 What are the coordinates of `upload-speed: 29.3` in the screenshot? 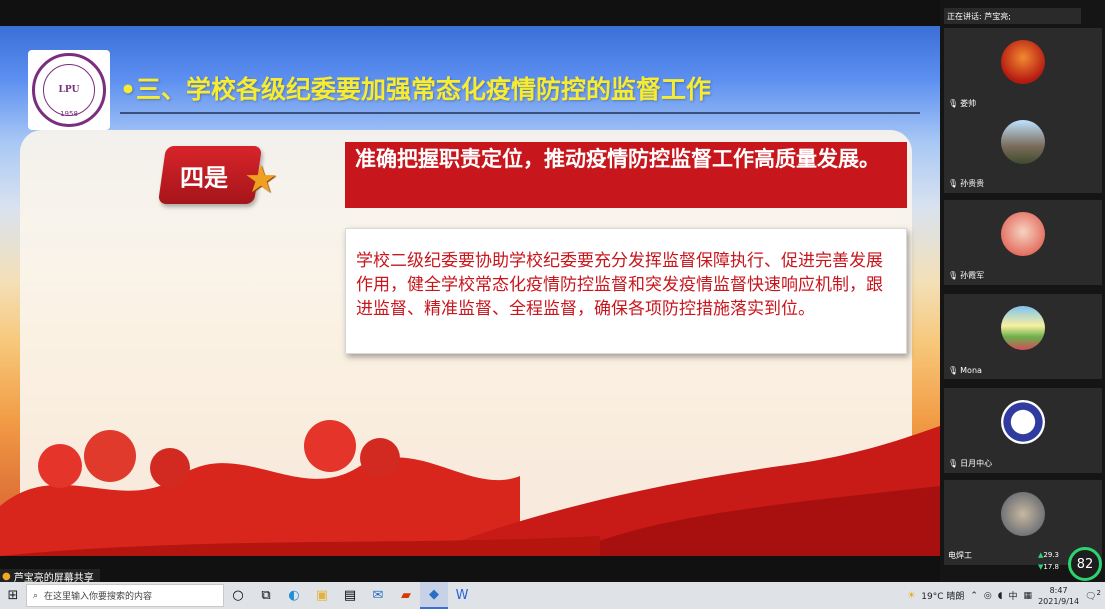 It's located at (1051, 555).